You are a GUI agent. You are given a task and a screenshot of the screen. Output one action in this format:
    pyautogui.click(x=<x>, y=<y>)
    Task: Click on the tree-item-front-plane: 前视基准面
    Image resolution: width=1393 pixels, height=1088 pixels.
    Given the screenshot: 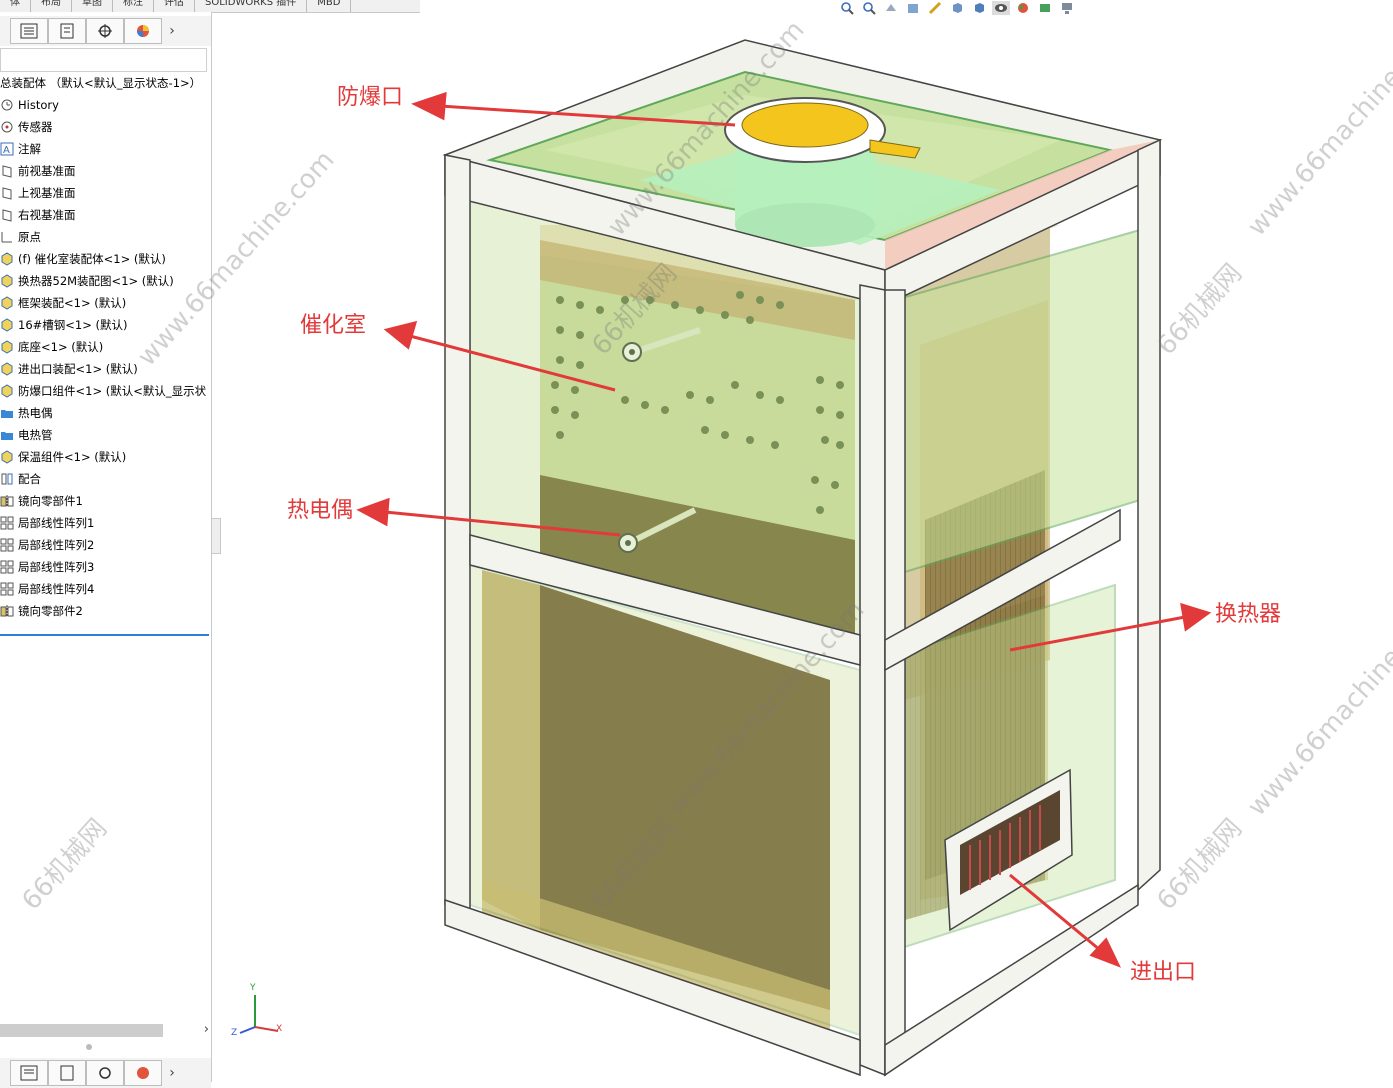 What is the action you would take?
    pyautogui.click(x=105, y=171)
    